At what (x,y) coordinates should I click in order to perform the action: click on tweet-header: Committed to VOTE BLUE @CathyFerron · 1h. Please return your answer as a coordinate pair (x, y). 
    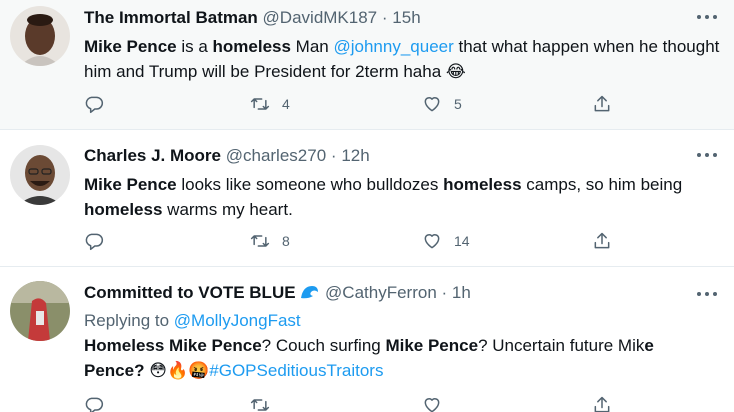
    Looking at the image, I should click on (389, 293).